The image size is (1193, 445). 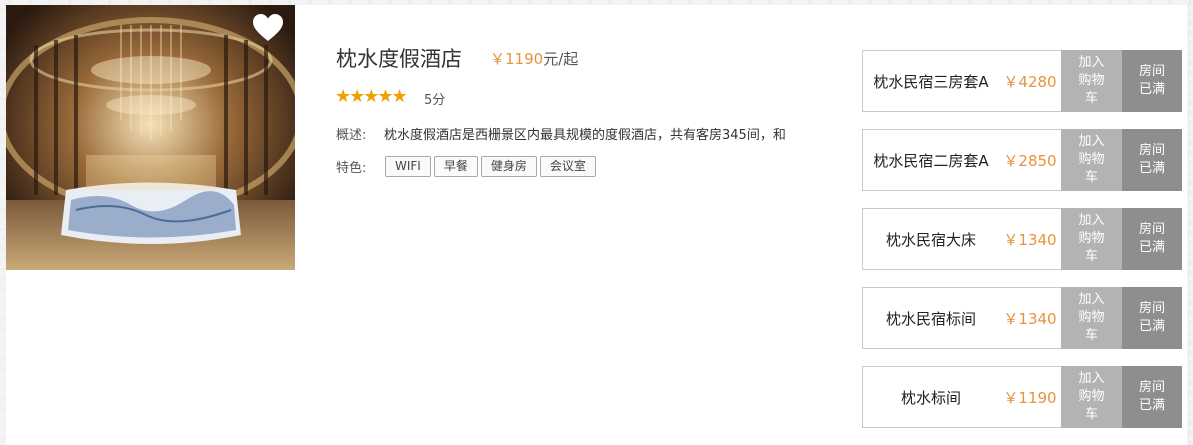 What do you see at coordinates (371, 96) in the screenshot?
I see `star-rating: ★★★★★` at bounding box center [371, 96].